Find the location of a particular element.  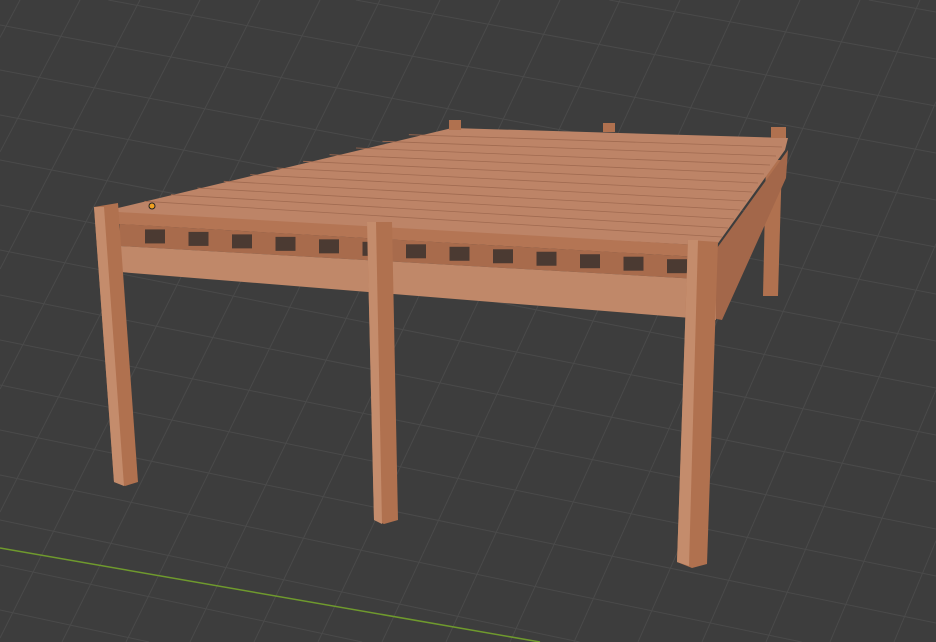

origin-marker-icon is located at coordinates (152, 206).